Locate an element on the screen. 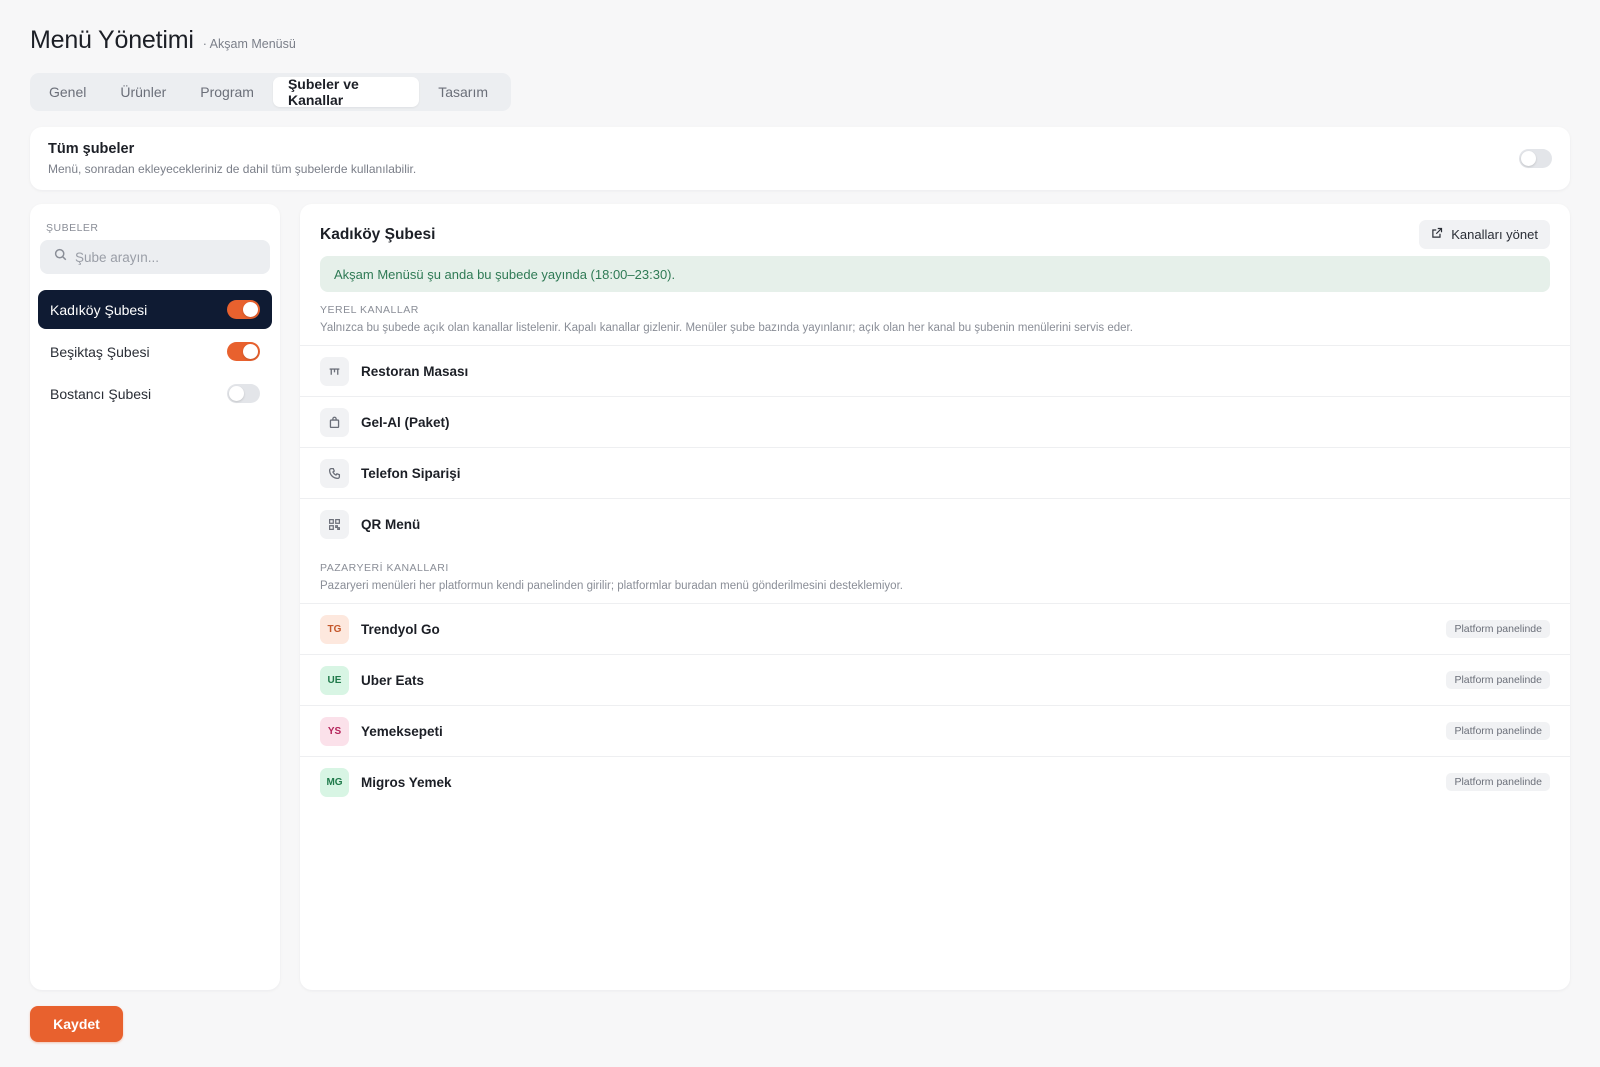 The image size is (1600, 1067). tab-genel: Genel is located at coordinates (67, 92).